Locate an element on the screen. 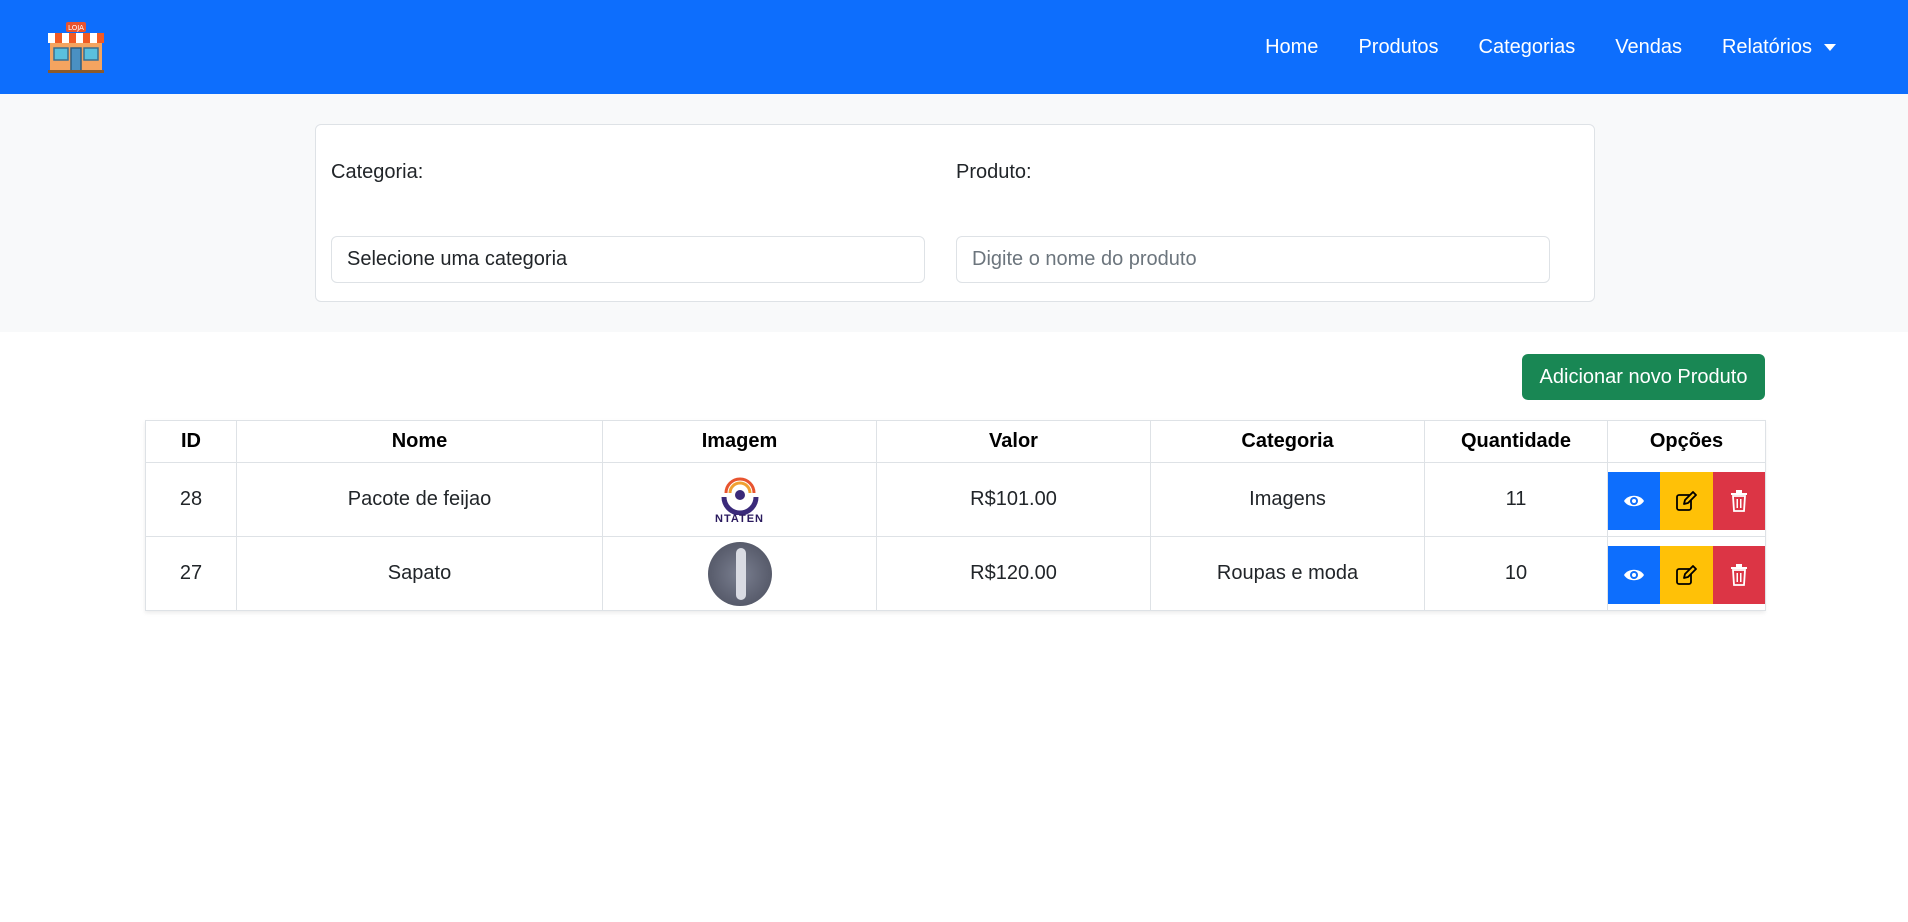  nav-home-label: Home is located at coordinates (1292, 46).